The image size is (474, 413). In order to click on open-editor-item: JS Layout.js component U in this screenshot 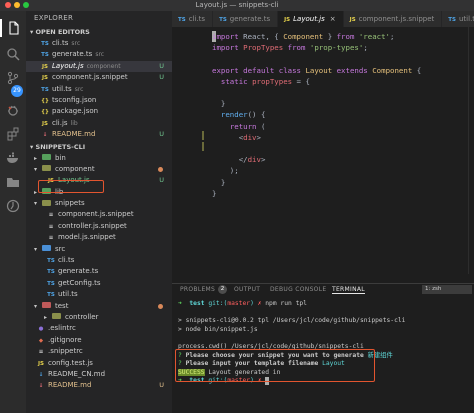, I will do `click(99, 66)`.